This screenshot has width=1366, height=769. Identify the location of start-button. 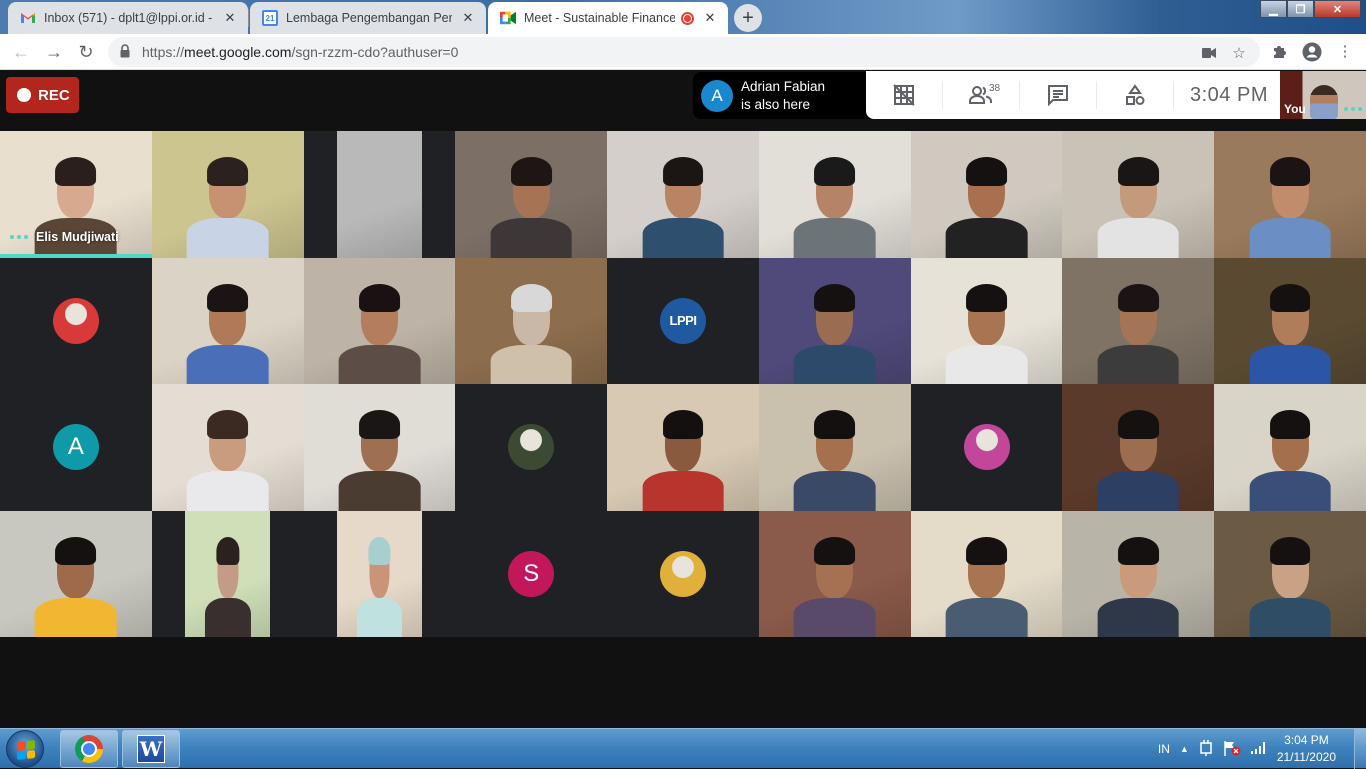
(25, 749).